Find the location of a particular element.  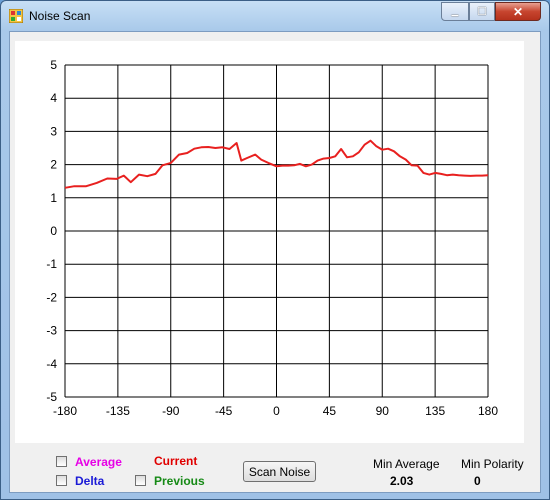

y-tick-label: -5 is located at coordinates (51, 397).